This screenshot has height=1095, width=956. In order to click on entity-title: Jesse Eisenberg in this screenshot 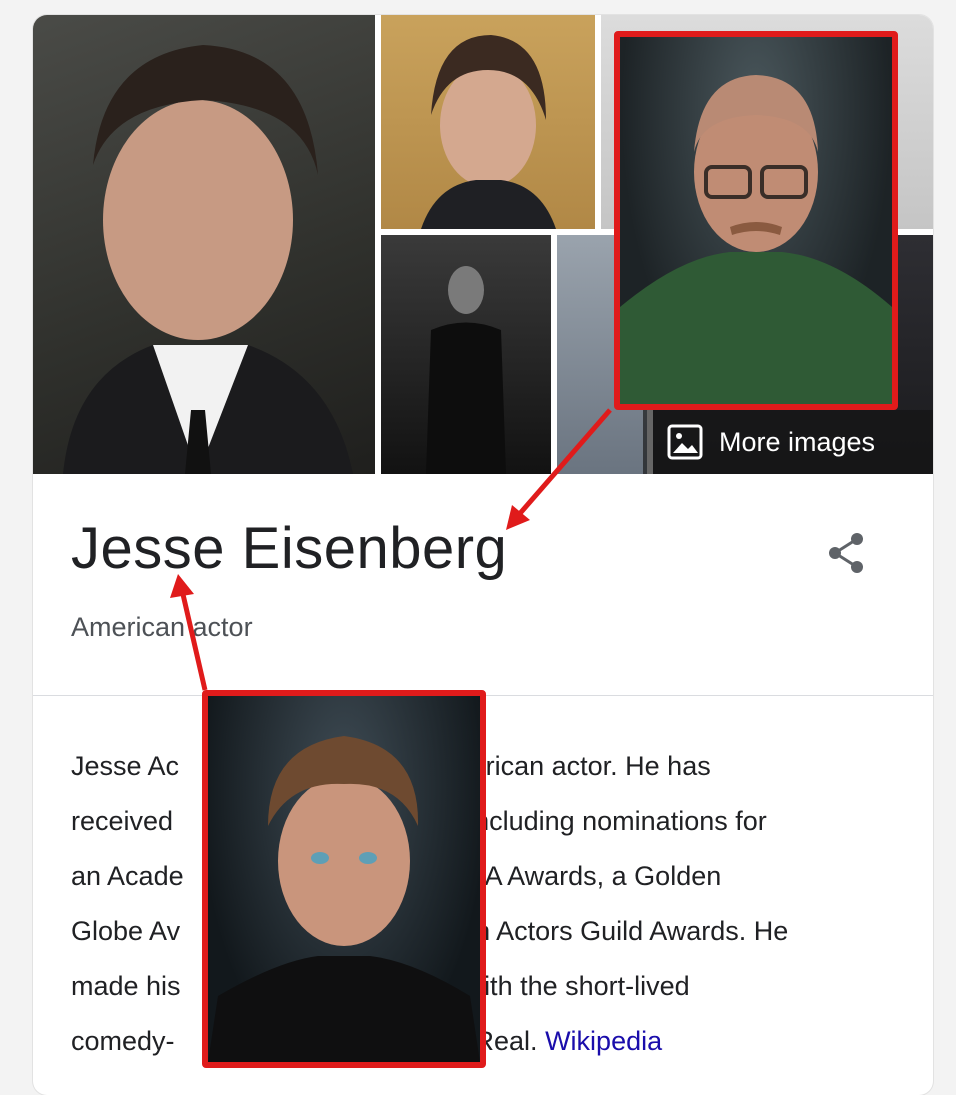, I will do `click(289, 548)`.